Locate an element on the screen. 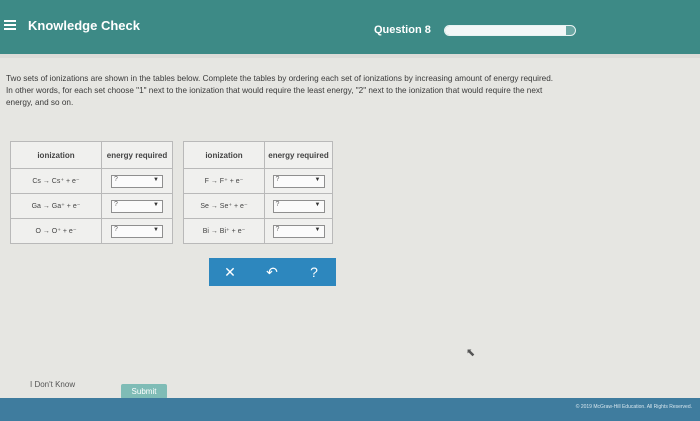 This screenshot has width=700, height=421. clear-button: ✕ is located at coordinates (230, 272).